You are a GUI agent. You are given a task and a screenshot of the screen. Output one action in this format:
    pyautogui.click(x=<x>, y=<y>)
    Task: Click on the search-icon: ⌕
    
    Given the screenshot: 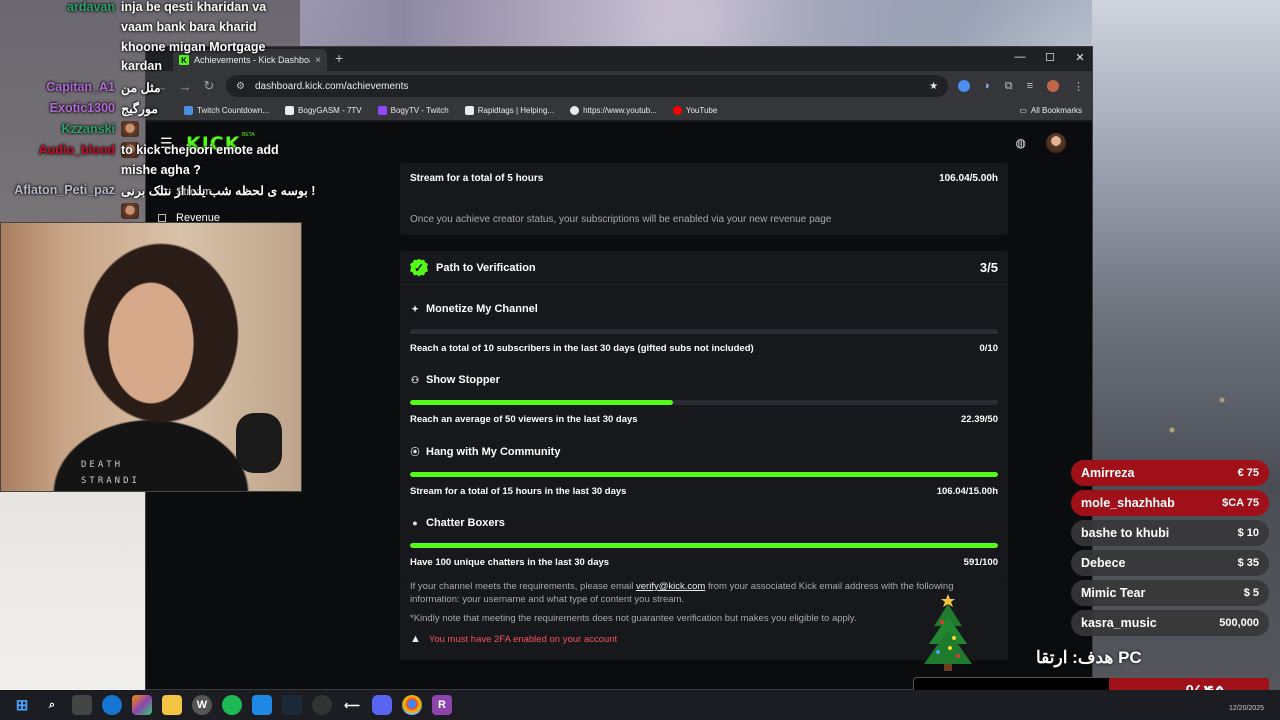 What is the action you would take?
    pyautogui.click(x=52, y=705)
    